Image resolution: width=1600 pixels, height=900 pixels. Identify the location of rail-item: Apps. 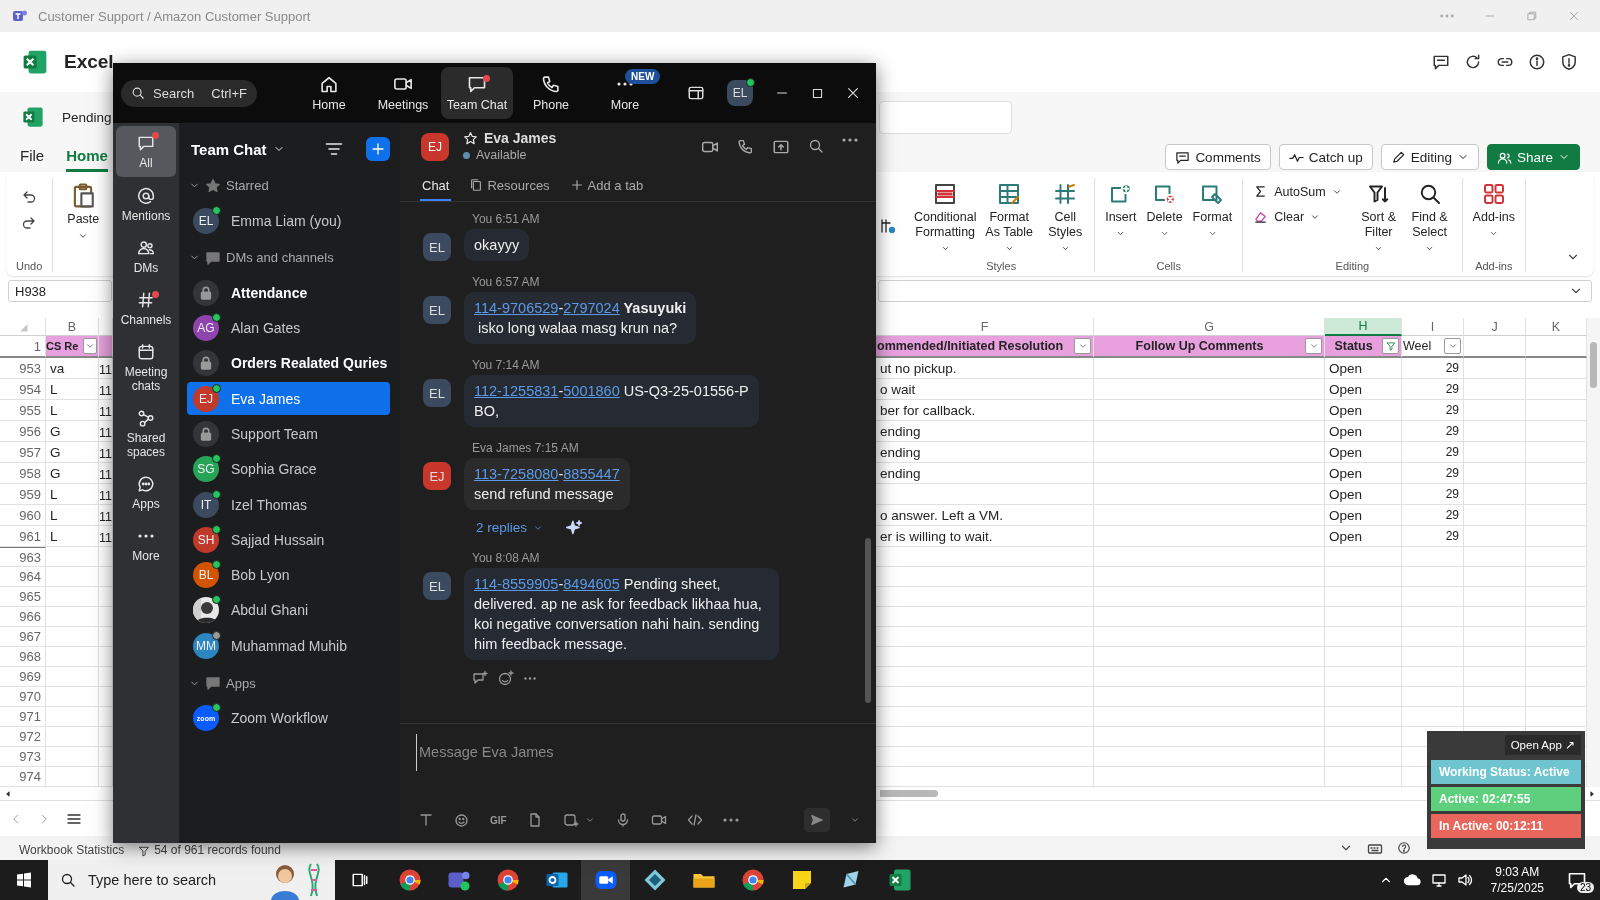
(146, 493).